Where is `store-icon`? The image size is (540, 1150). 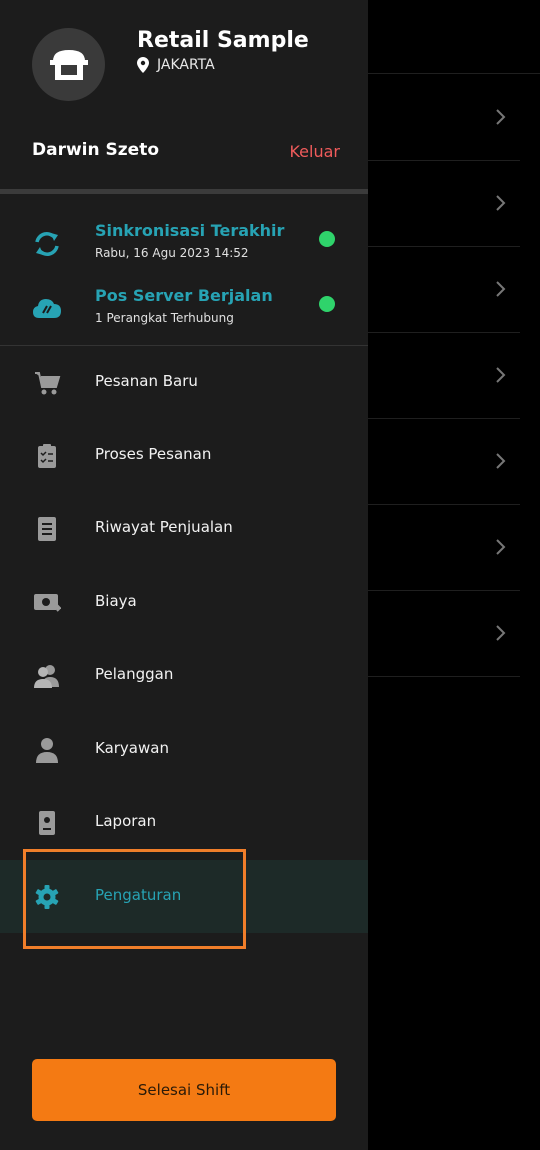 store-icon is located at coordinates (68, 64).